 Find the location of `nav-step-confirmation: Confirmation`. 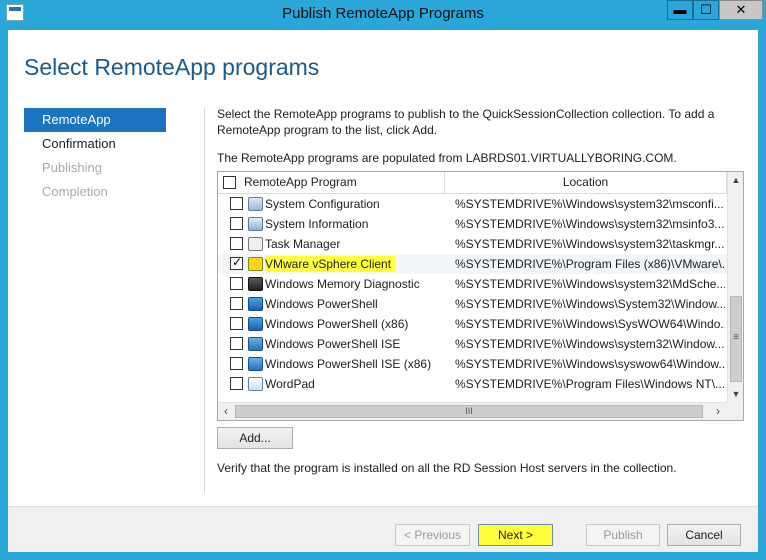

nav-step-confirmation: Confirmation is located at coordinates (95, 144).